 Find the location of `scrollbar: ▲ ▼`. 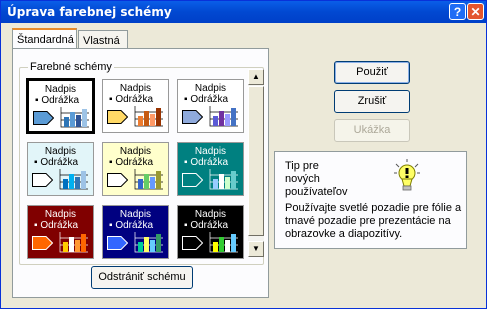

scrollbar: ▲ ▼ is located at coordinates (256, 163).